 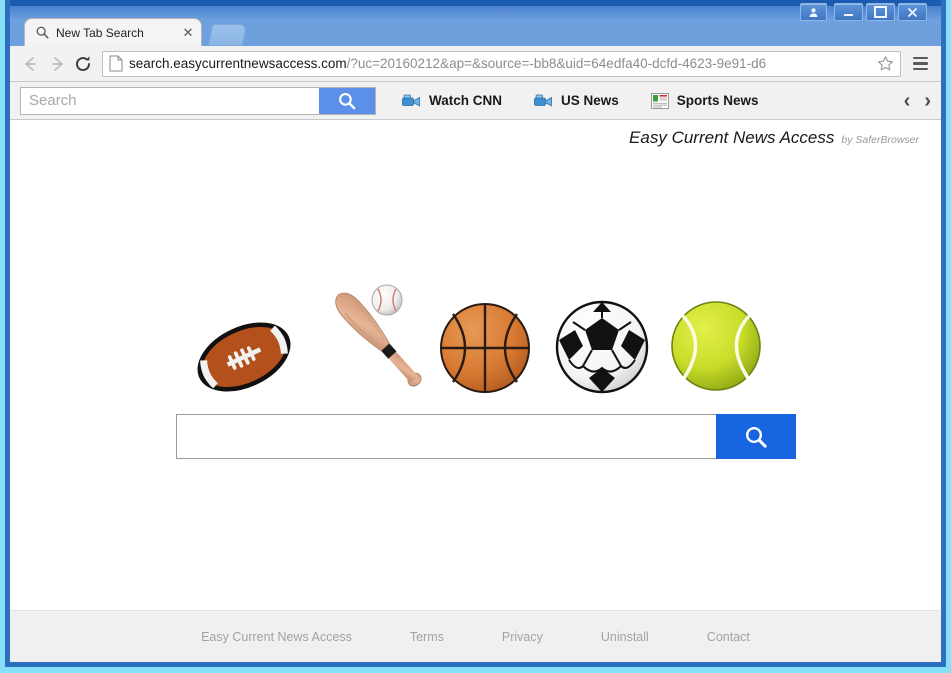 I want to click on footer-link-uninstall: Uninstall, so click(x=625, y=637).